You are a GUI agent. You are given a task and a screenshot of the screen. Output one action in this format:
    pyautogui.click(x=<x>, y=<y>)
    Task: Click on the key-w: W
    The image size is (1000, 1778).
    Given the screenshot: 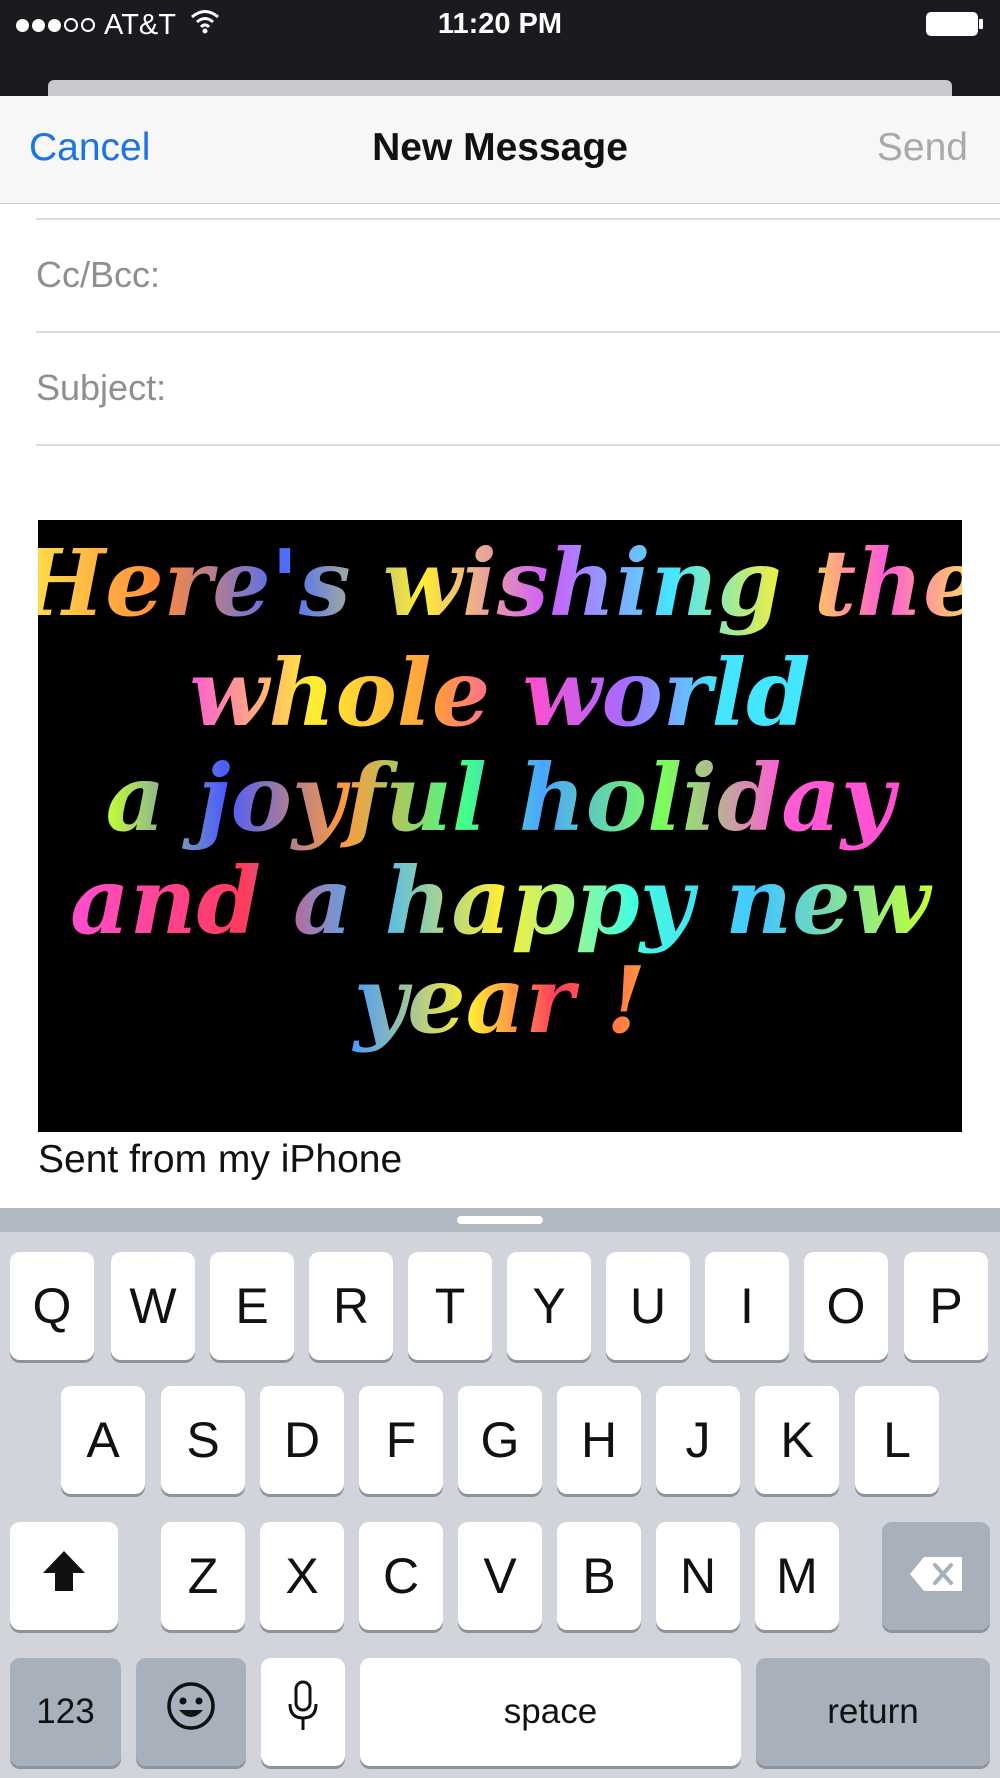 What is the action you would take?
    pyautogui.click(x=153, y=1306)
    